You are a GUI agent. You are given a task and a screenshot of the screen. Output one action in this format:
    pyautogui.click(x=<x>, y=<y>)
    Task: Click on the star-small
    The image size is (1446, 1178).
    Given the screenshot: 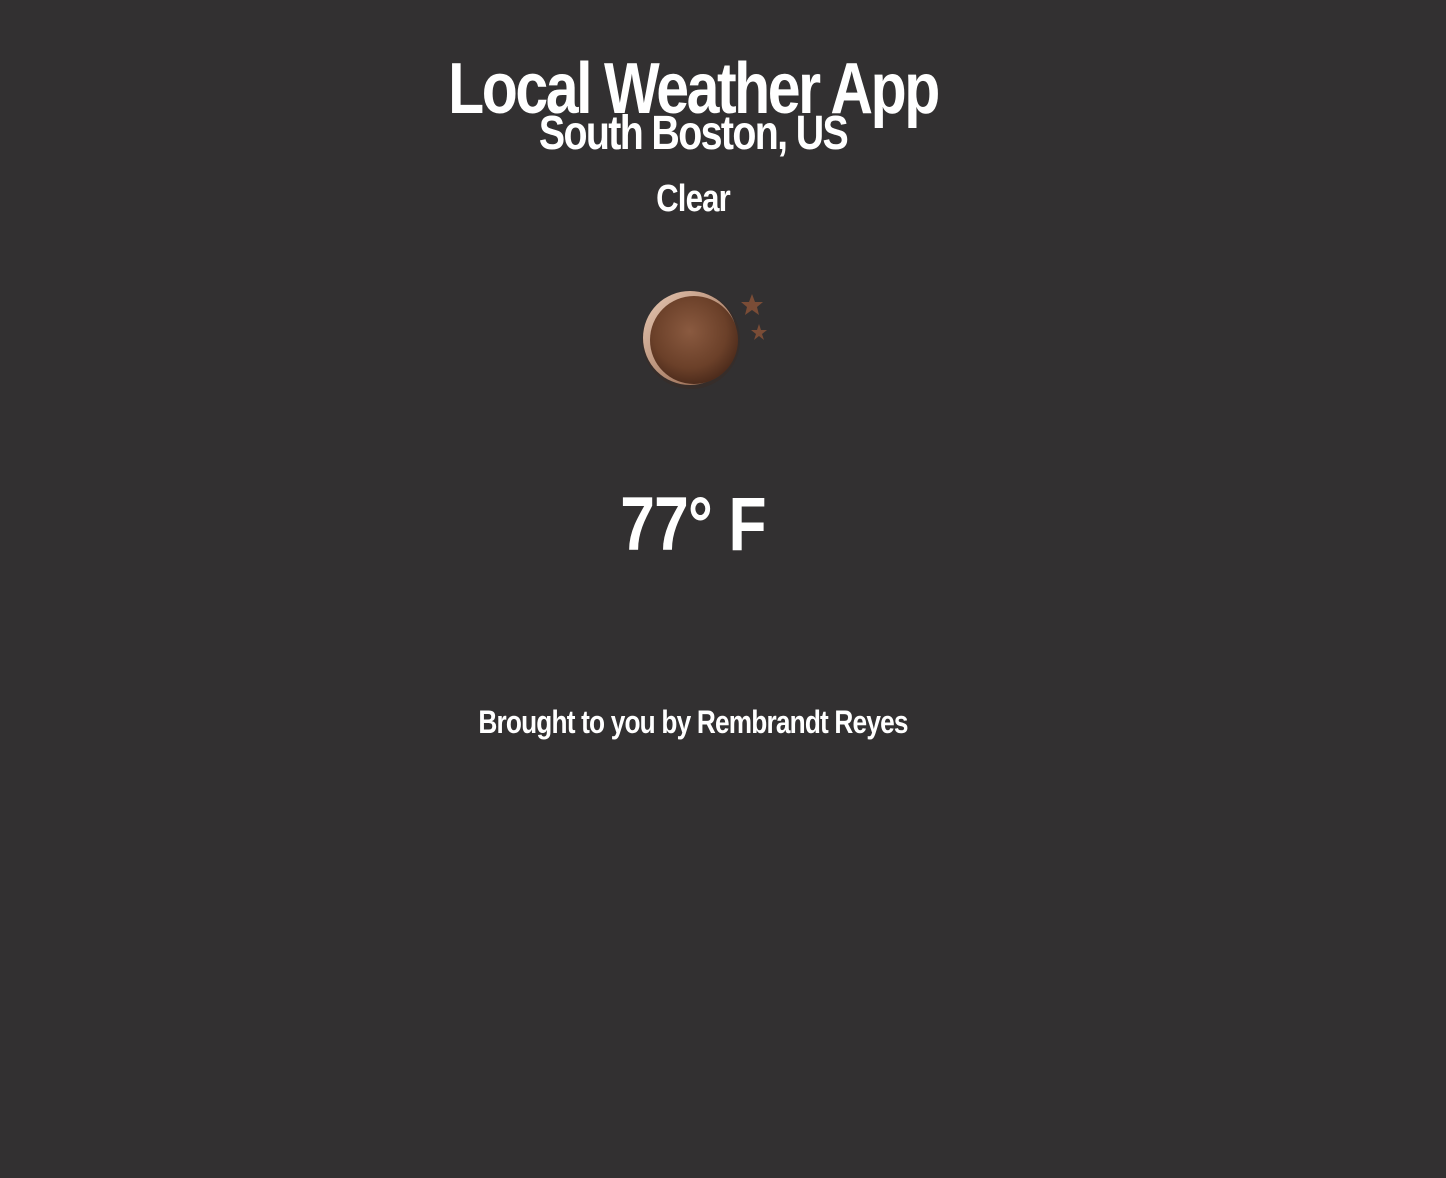 What is the action you would take?
    pyautogui.click(x=759, y=332)
    